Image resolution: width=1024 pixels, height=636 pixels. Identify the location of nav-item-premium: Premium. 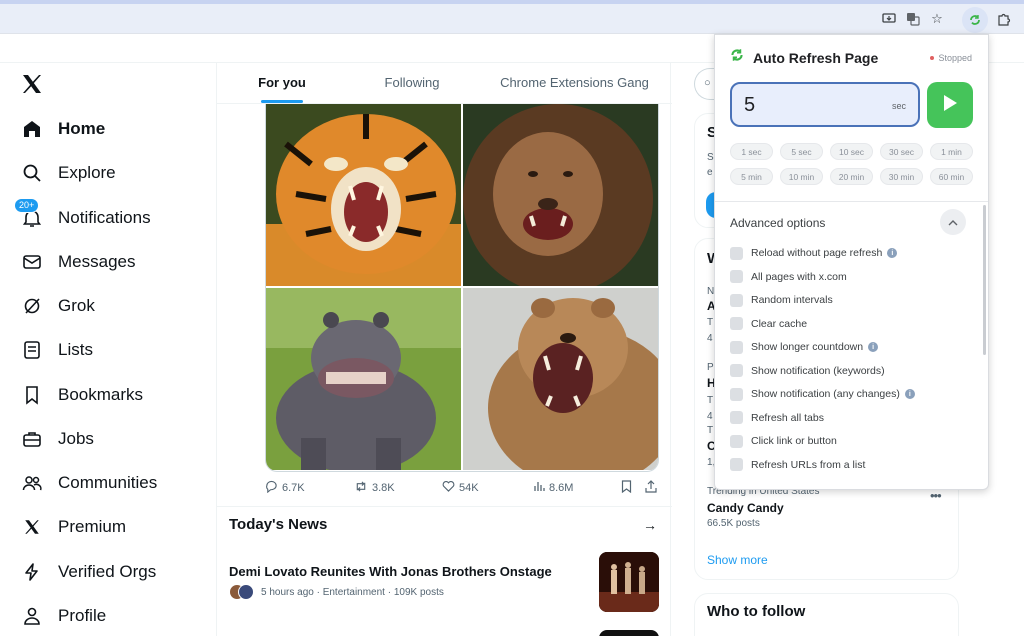
(110, 527).